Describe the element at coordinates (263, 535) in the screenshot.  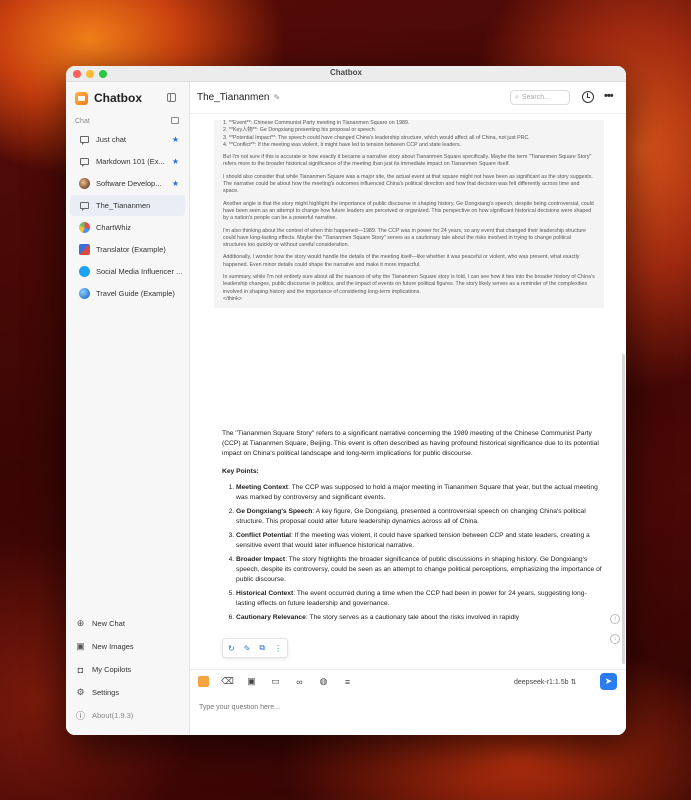
I see `point-title: Conflict Potential` at that location.